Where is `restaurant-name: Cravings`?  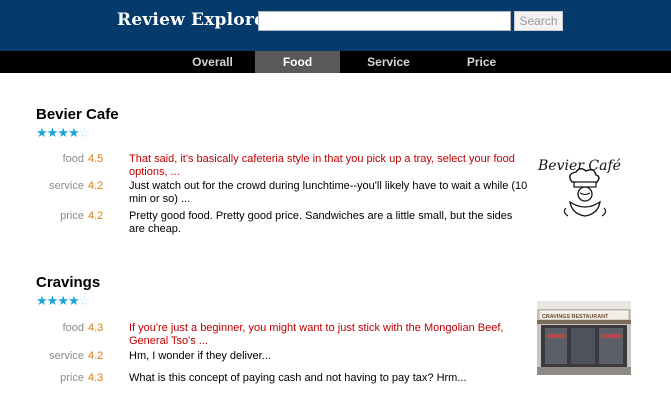
restaurant-name: Cravings is located at coordinates (68, 282).